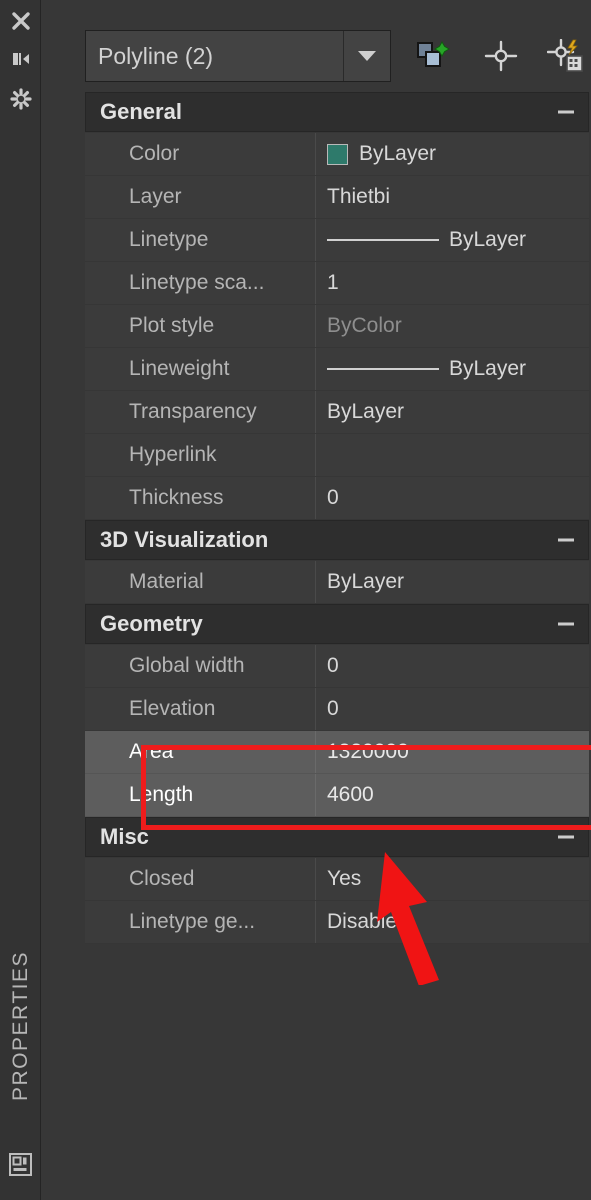 The image size is (591, 1200). What do you see at coordinates (337, 837) in the screenshot?
I see `section-header-misc: Misc` at bounding box center [337, 837].